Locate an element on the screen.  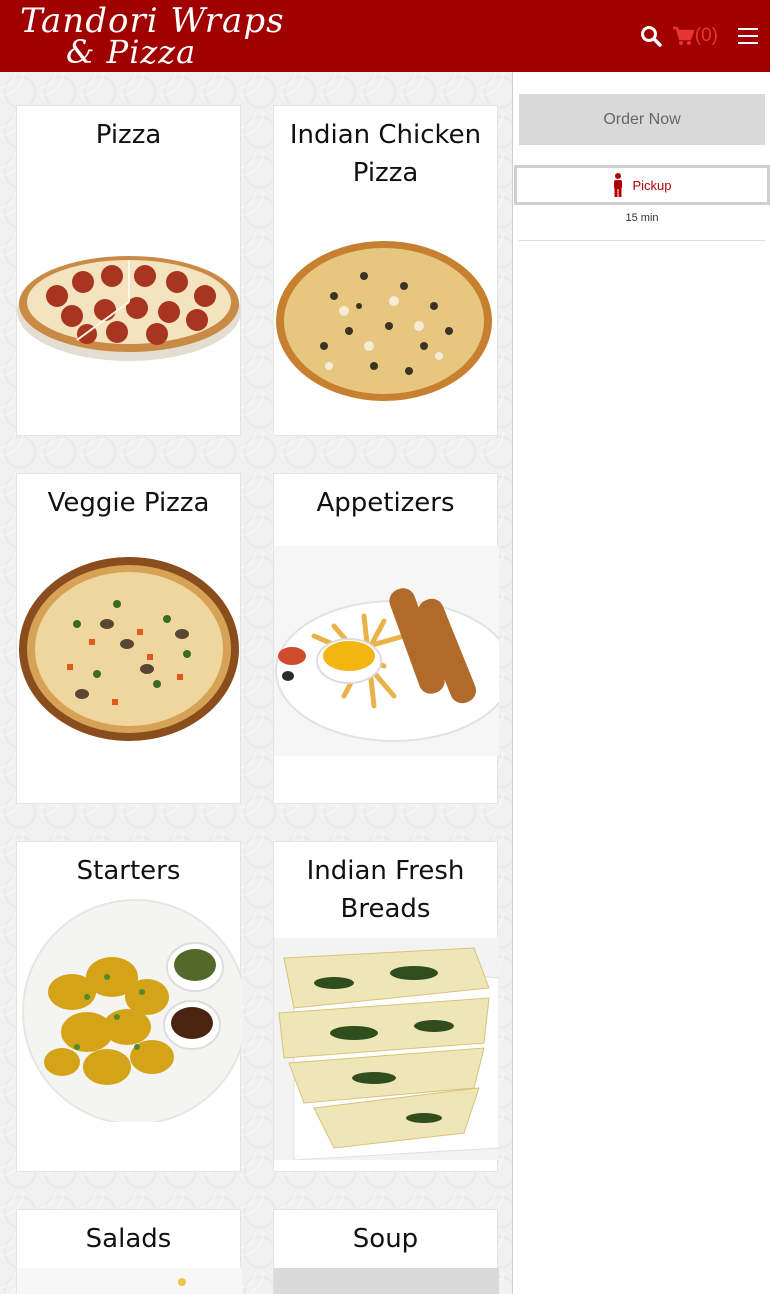
breads-image is located at coordinates (386, 1049).